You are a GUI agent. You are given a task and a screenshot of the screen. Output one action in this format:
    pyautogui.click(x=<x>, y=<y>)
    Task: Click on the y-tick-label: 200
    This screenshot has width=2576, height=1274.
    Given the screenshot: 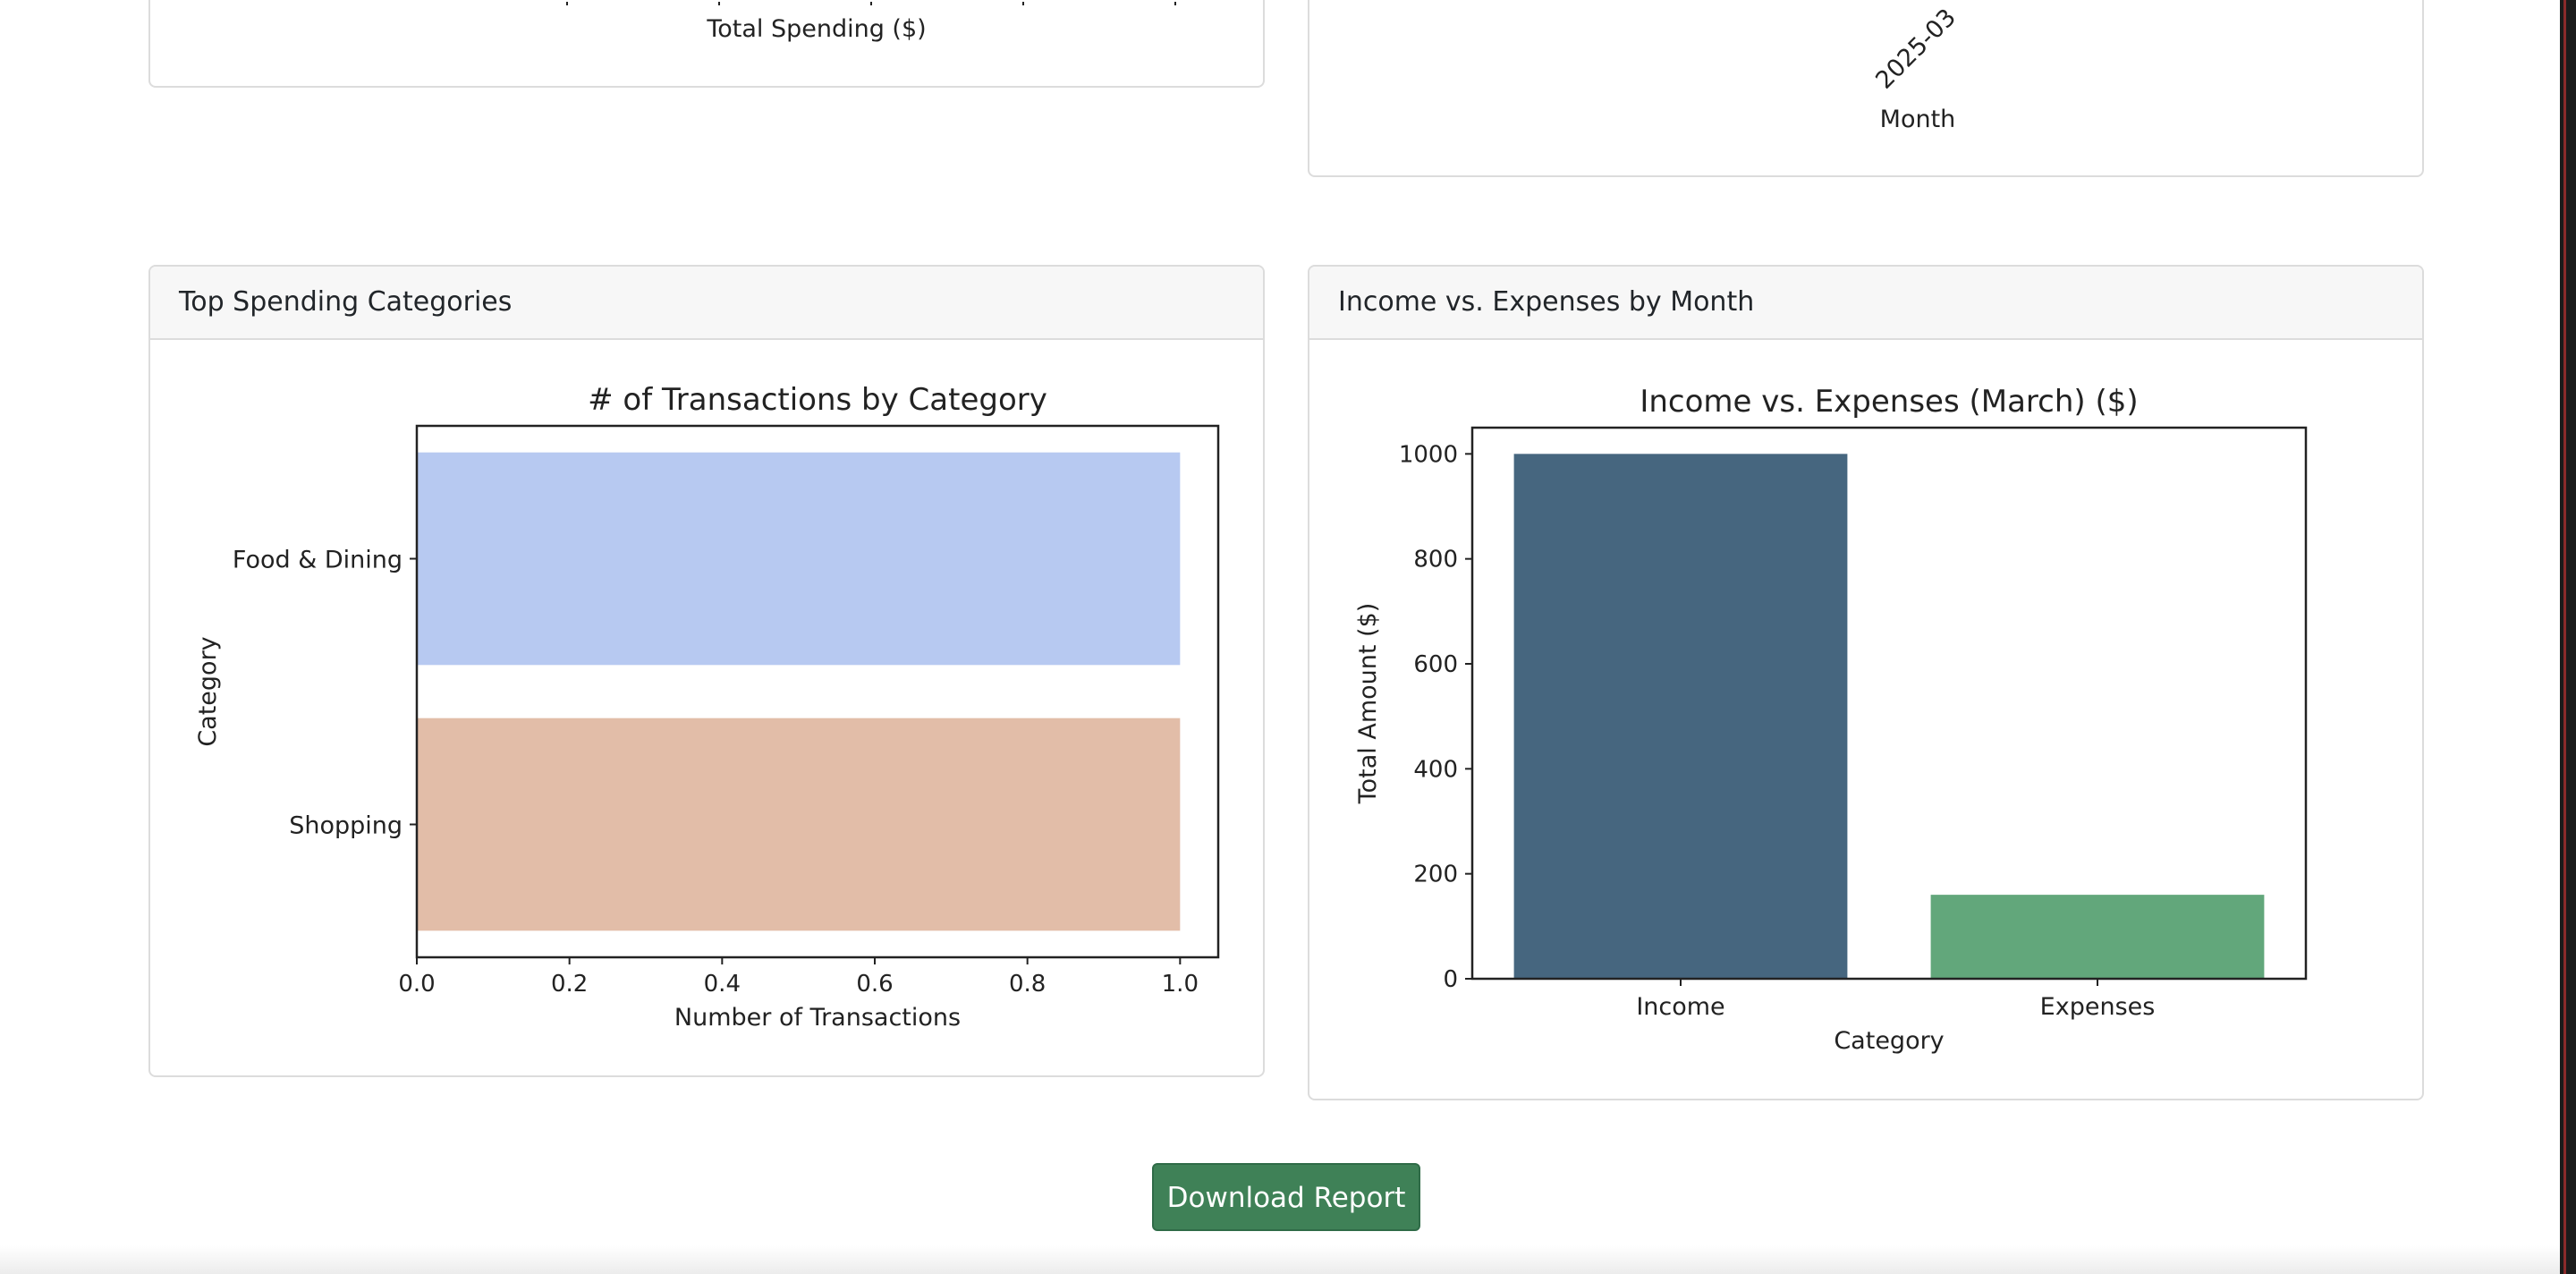 What is the action you would take?
    pyautogui.click(x=1435, y=875)
    